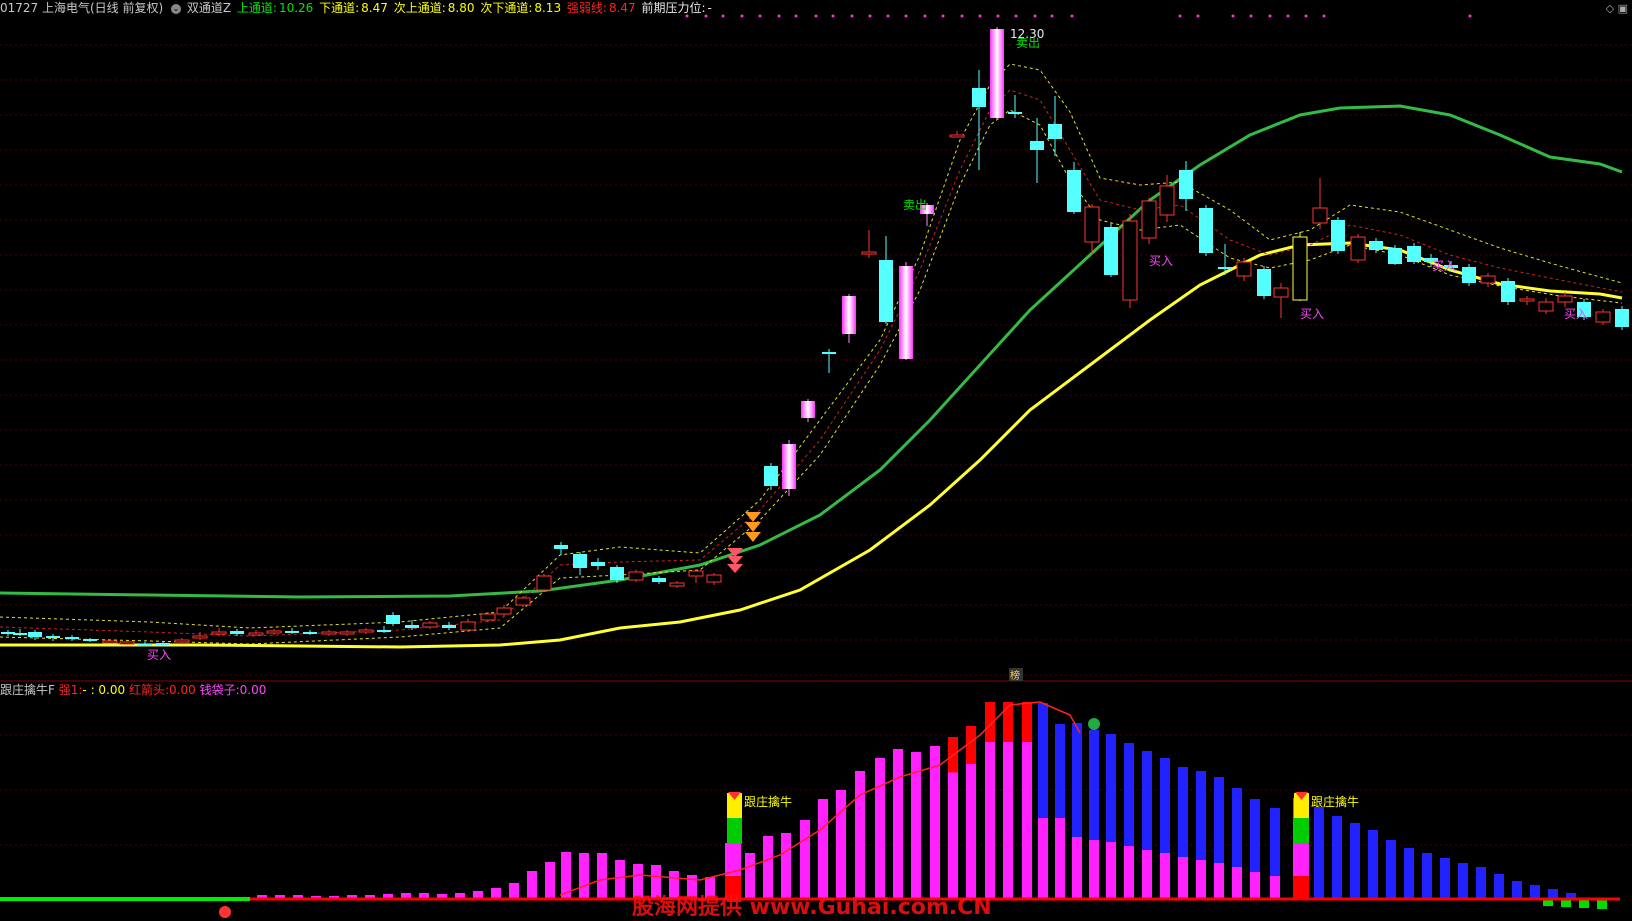 The image size is (1632, 921). I want to click on buy-signal-5: 买入, so click(1576, 314).